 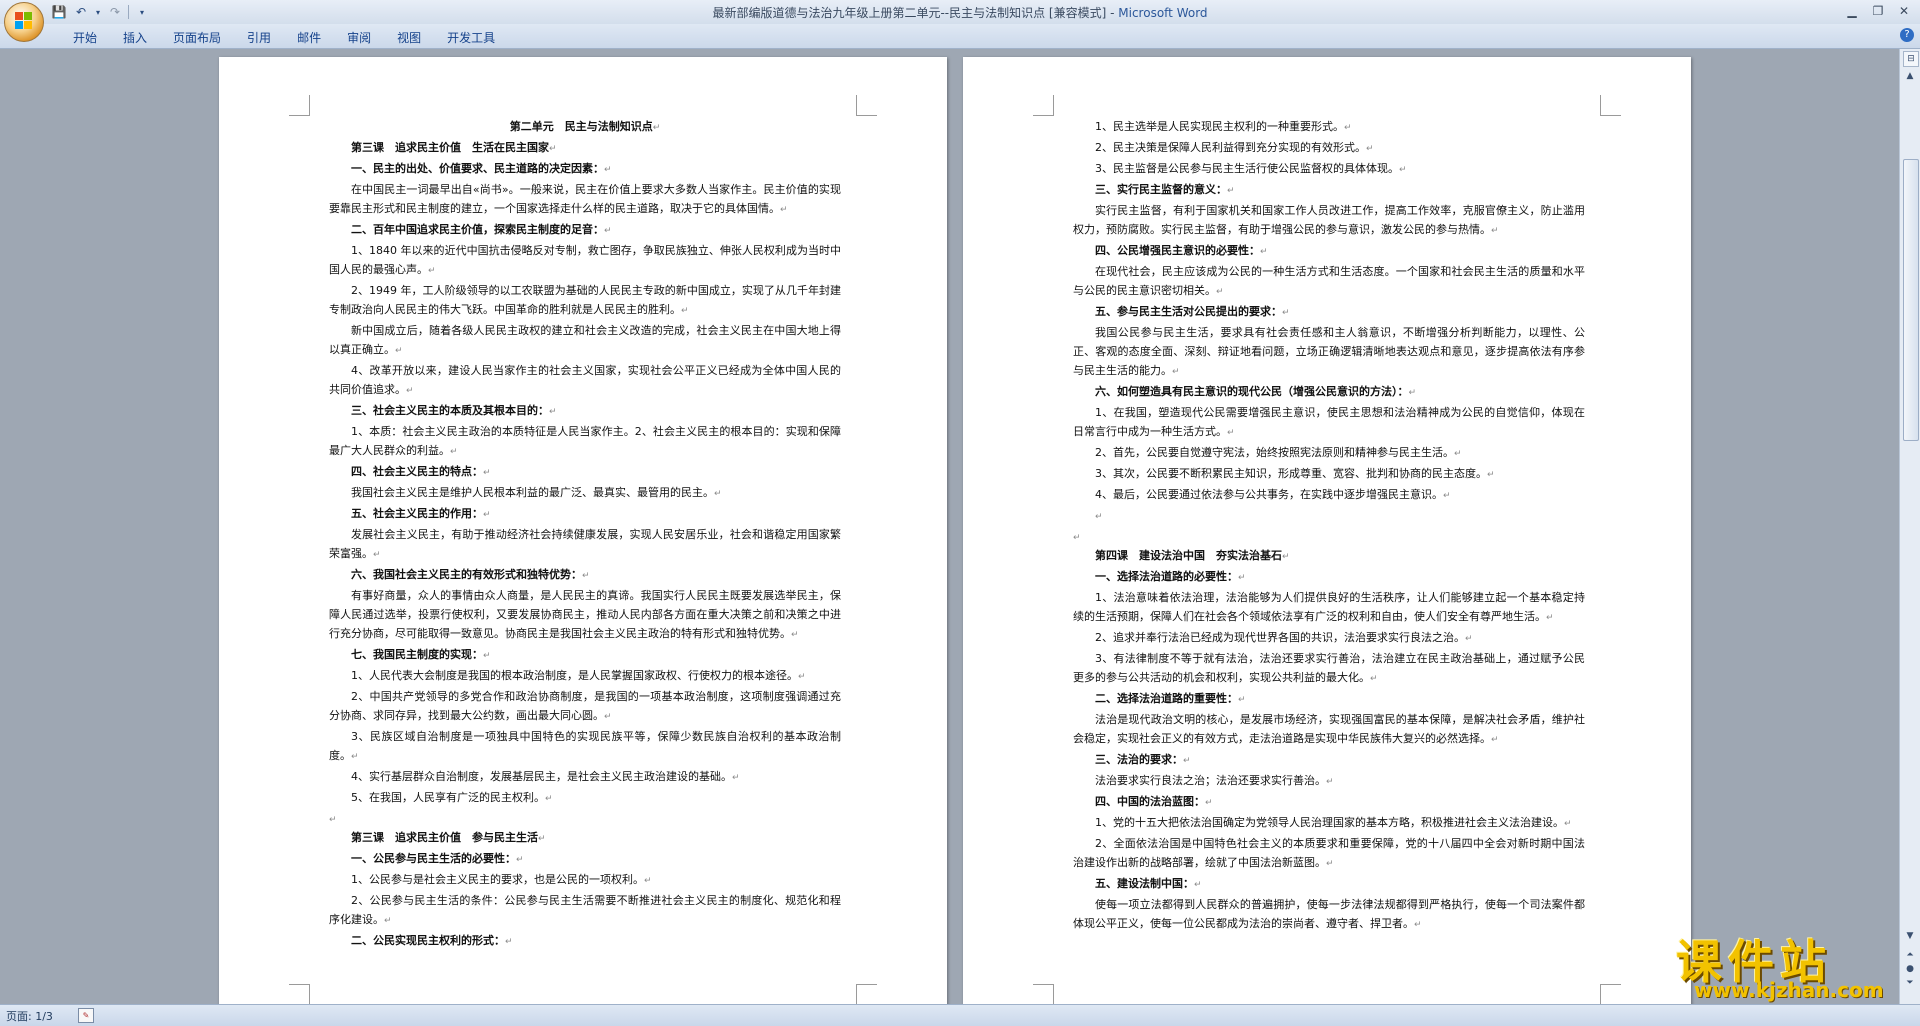 I want to click on body-paragraph: 4、最后，公民要通过依法参与公共事务，在实践中逐步增强民主意识。↵, so click(x=1329, y=495).